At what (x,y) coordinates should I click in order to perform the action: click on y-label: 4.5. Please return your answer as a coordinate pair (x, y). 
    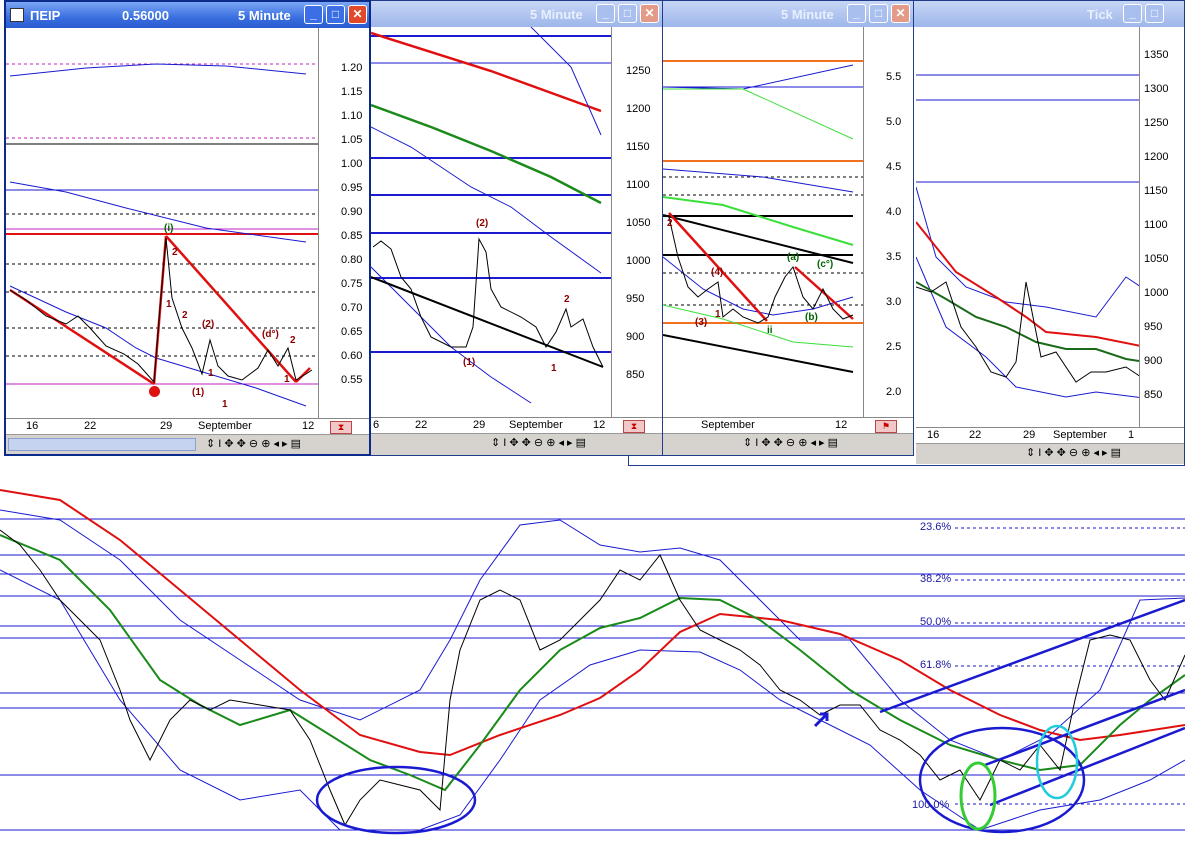
    Looking at the image, I should click on (894, 167).